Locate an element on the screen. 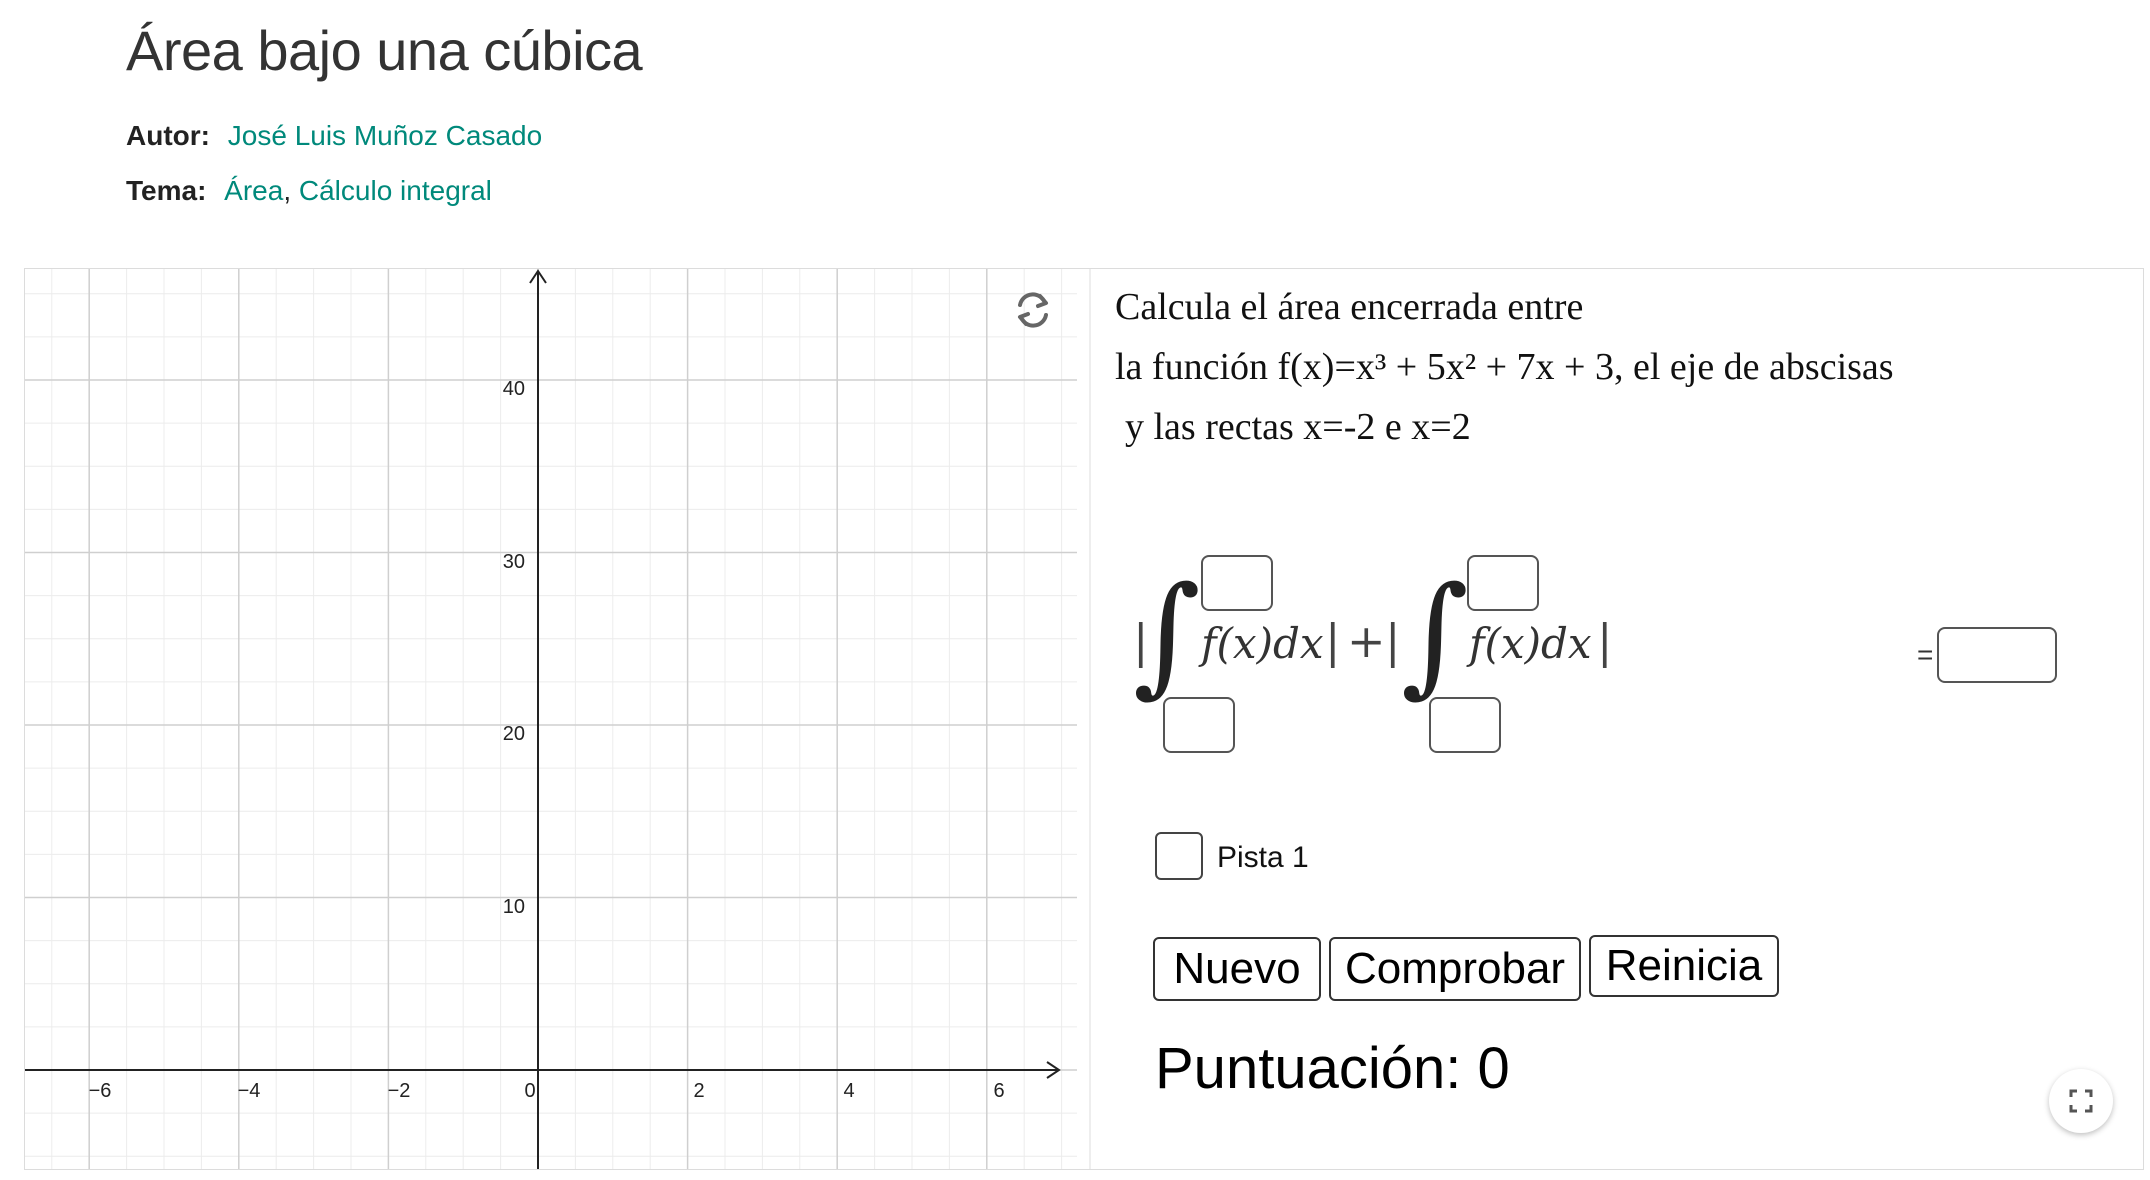 This screenshot has height=1180, width=2150. problem-line-1: Calcula el área encerrada entre is located at coordinates (1349, 307).